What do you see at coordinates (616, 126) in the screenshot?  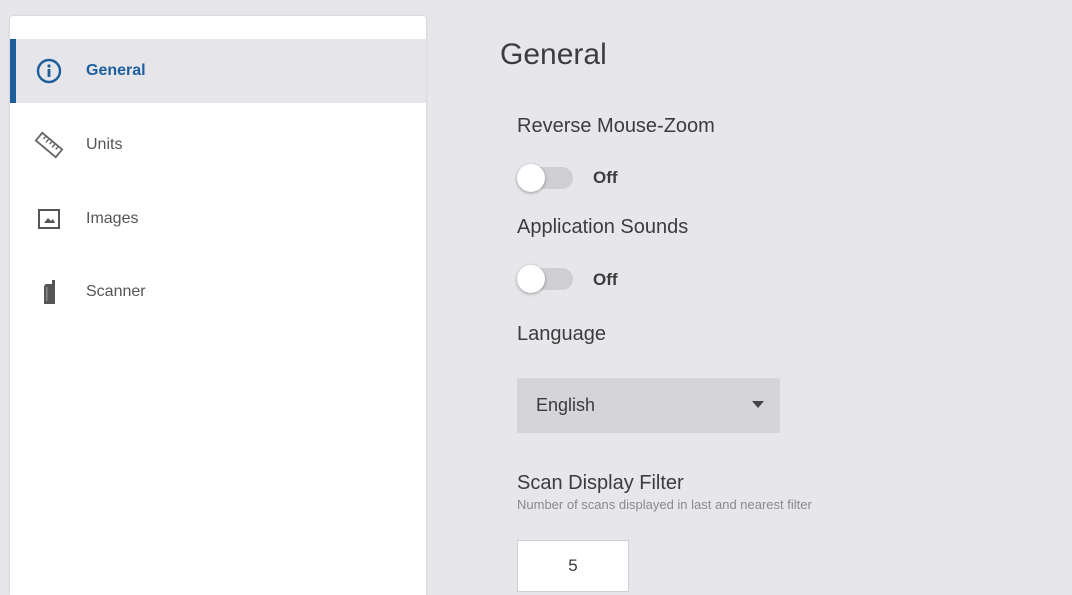 I see `reverse-mouse-zoom-label: Reverse Mouse-Zoom` at bounding box center [616, 126].